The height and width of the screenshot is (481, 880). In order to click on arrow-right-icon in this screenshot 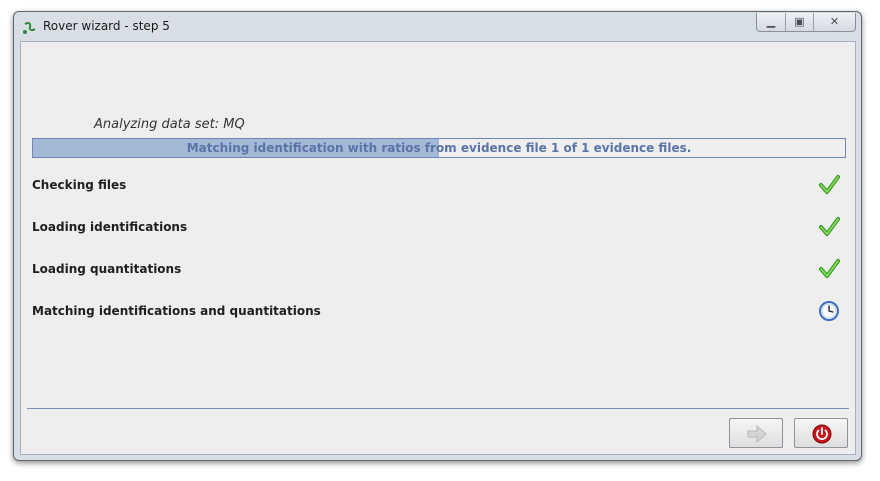, I will do `click(757, 434)`.